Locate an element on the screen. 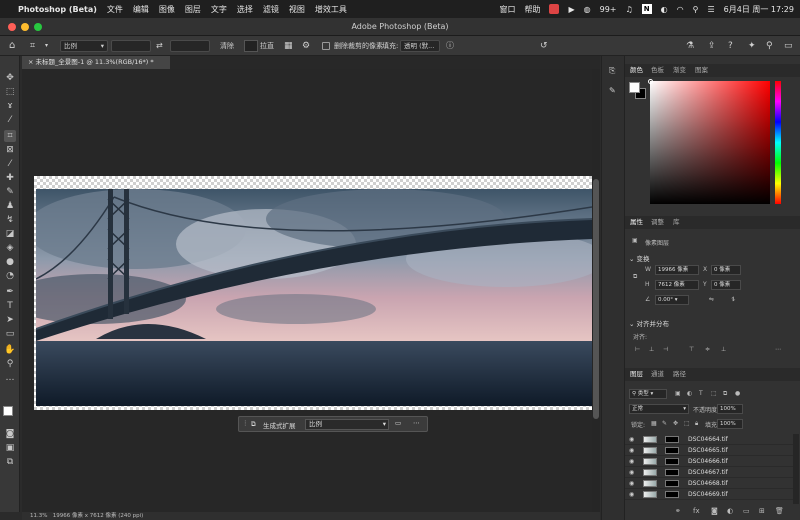 The image size is (800, 520). eraser-tool-icon: ◪ is located at coordinates (10, 234).